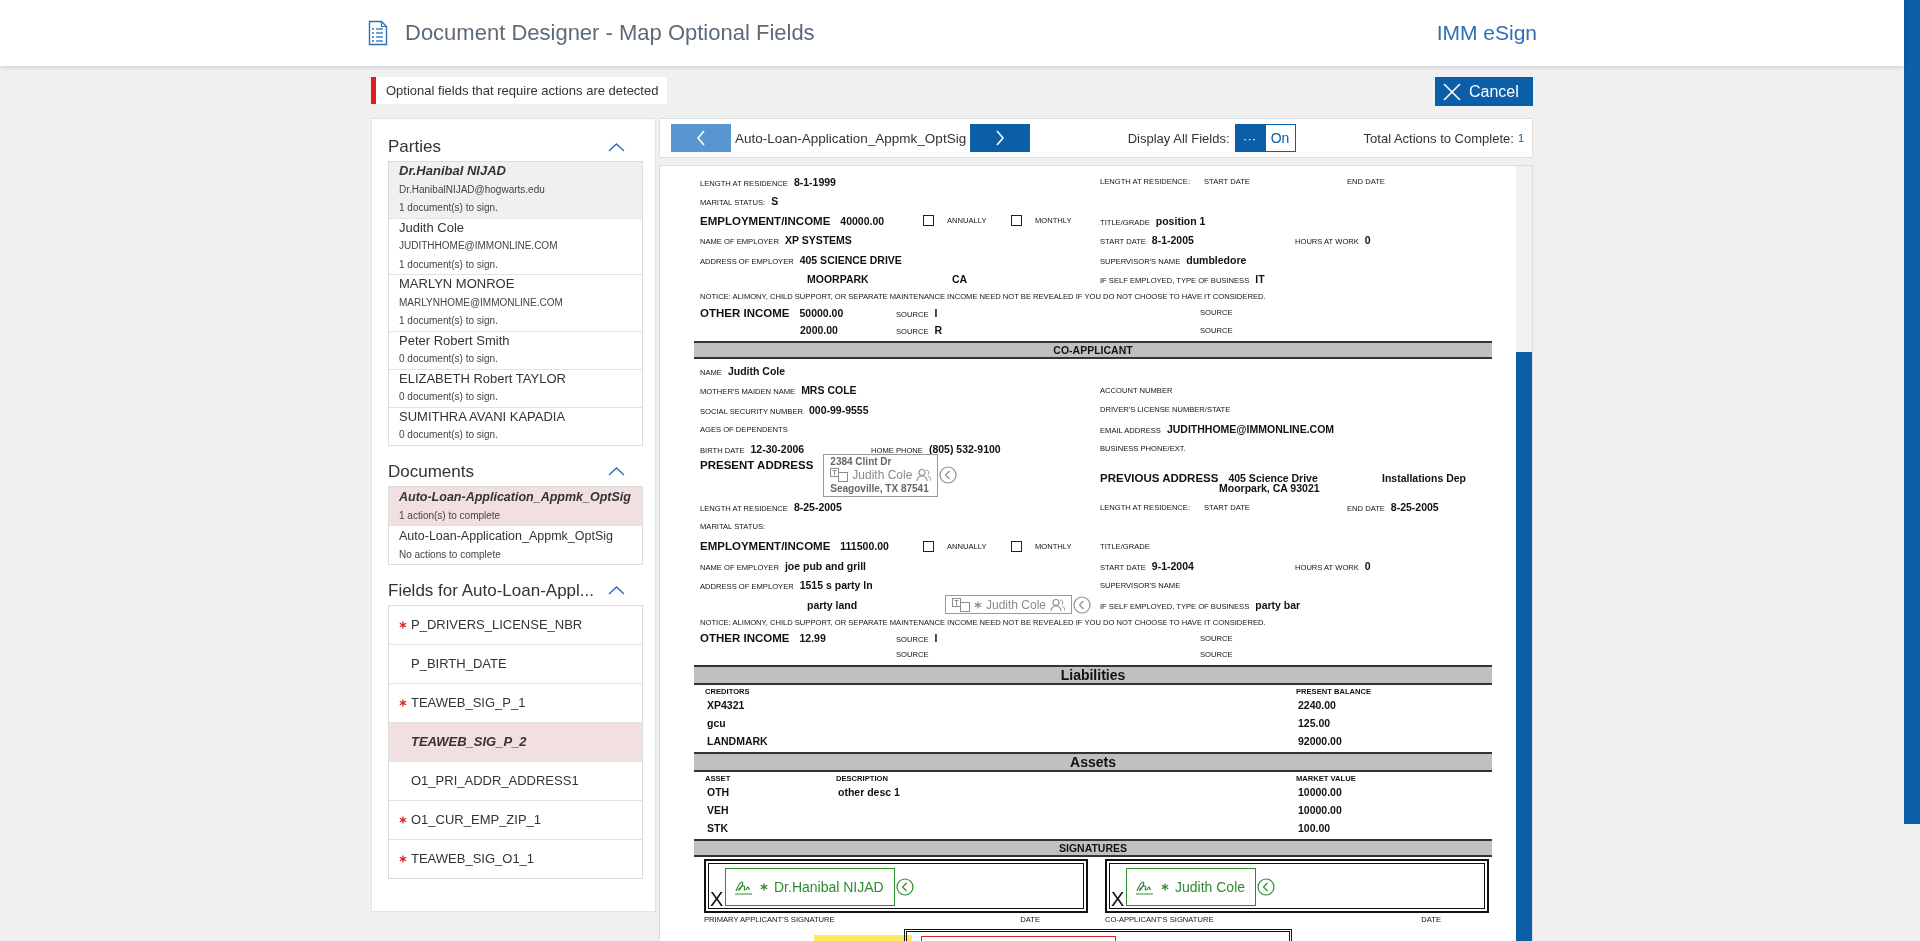 Image resolution: width=1920 pixels, height=941 pixels. Describe the element at coordinates (481, 302) in the screenshot. I see `party-email: MARLYNHOME@IMMONLINE.COM` at that location.